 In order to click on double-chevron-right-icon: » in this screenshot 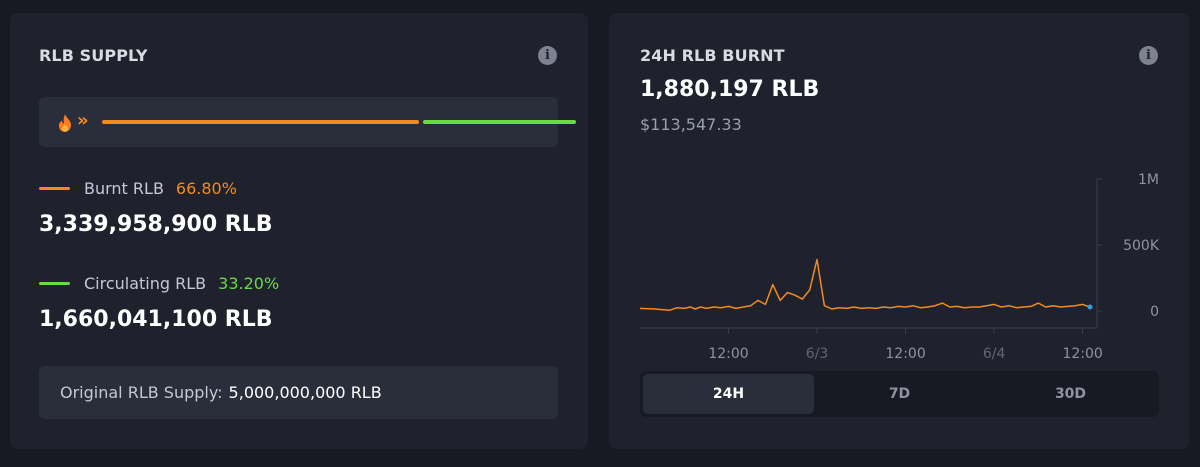, I will do `click(83, 120)`.